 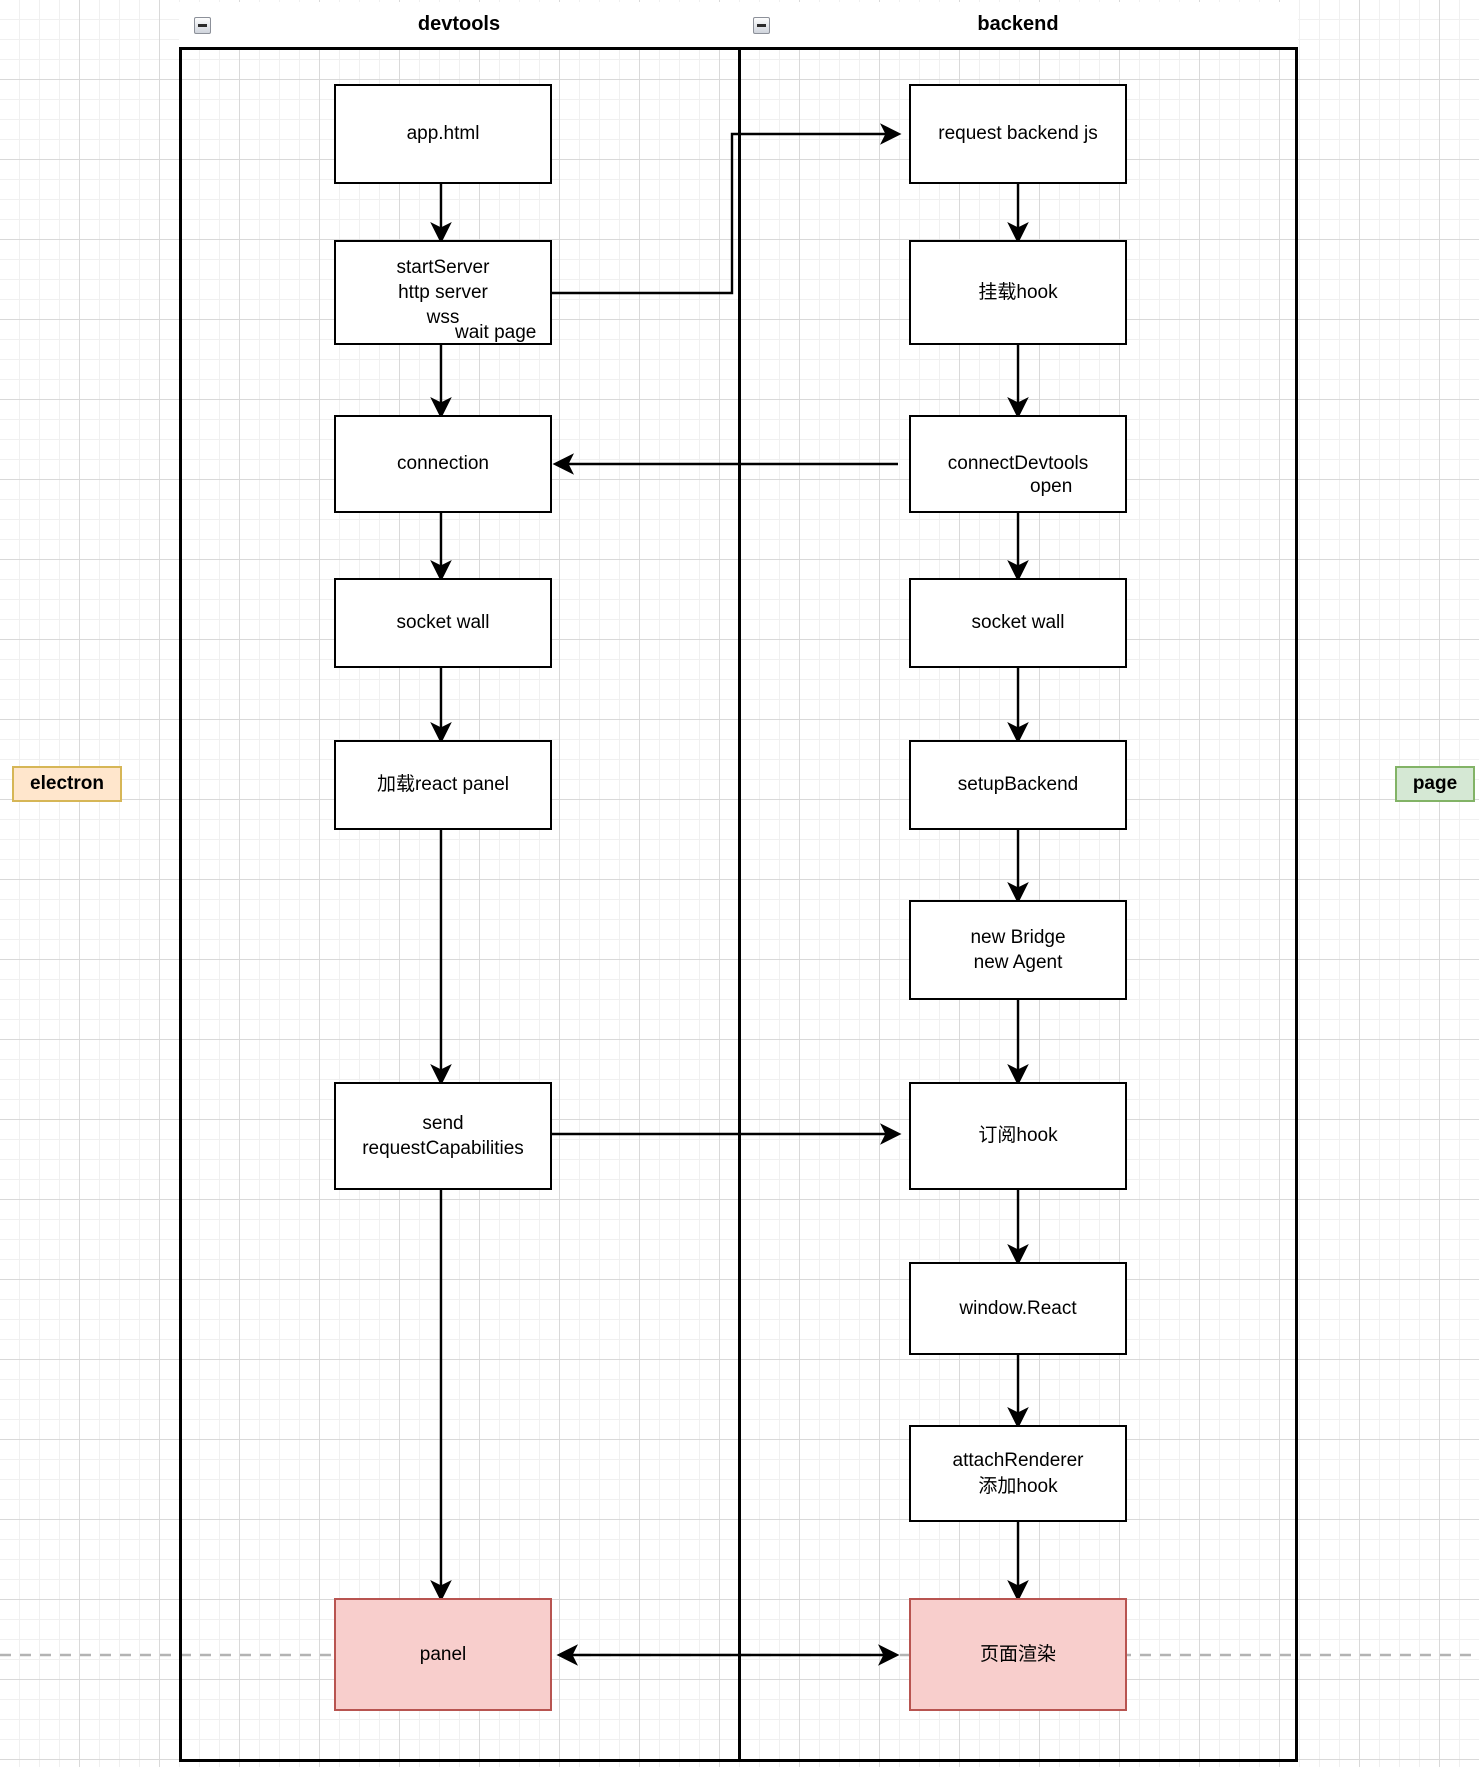 I want to click on lane-divider, so click(x=739, y=882).